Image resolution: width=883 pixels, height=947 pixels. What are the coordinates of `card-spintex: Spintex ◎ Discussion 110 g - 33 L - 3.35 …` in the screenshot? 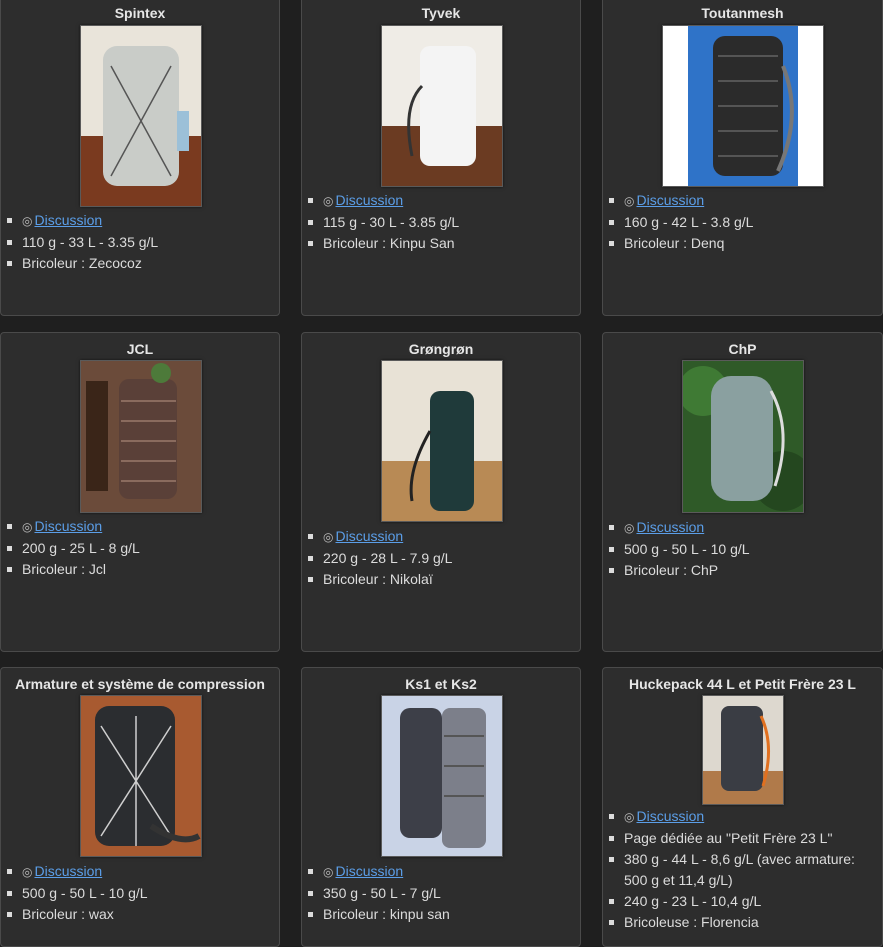 It's located at (140, 158).